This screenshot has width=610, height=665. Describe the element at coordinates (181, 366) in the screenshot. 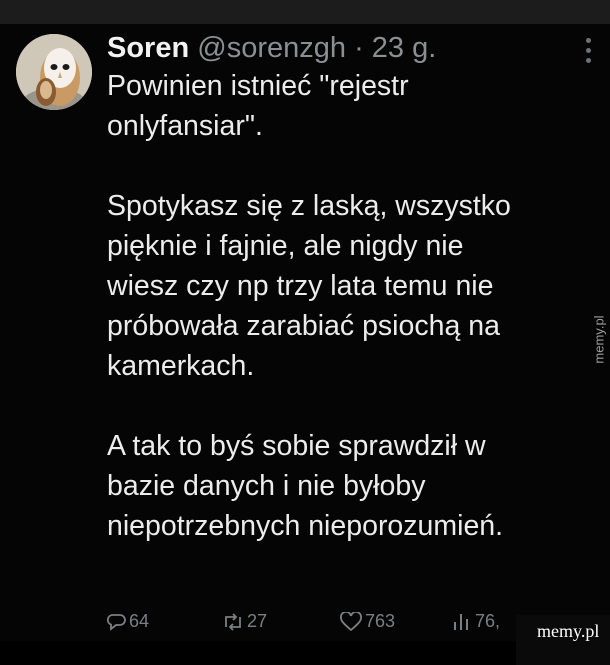

I see `tweet-text-line: kamerkach.` at that location.